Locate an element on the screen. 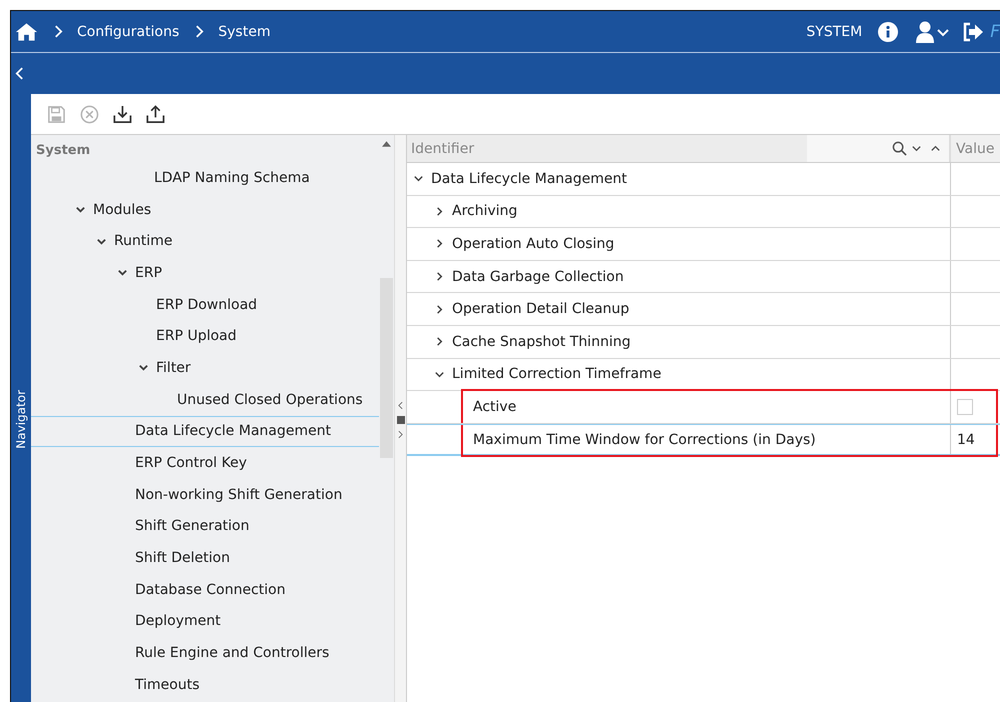  tree-item: ERP Control Key is located at coordinates (191, 463).